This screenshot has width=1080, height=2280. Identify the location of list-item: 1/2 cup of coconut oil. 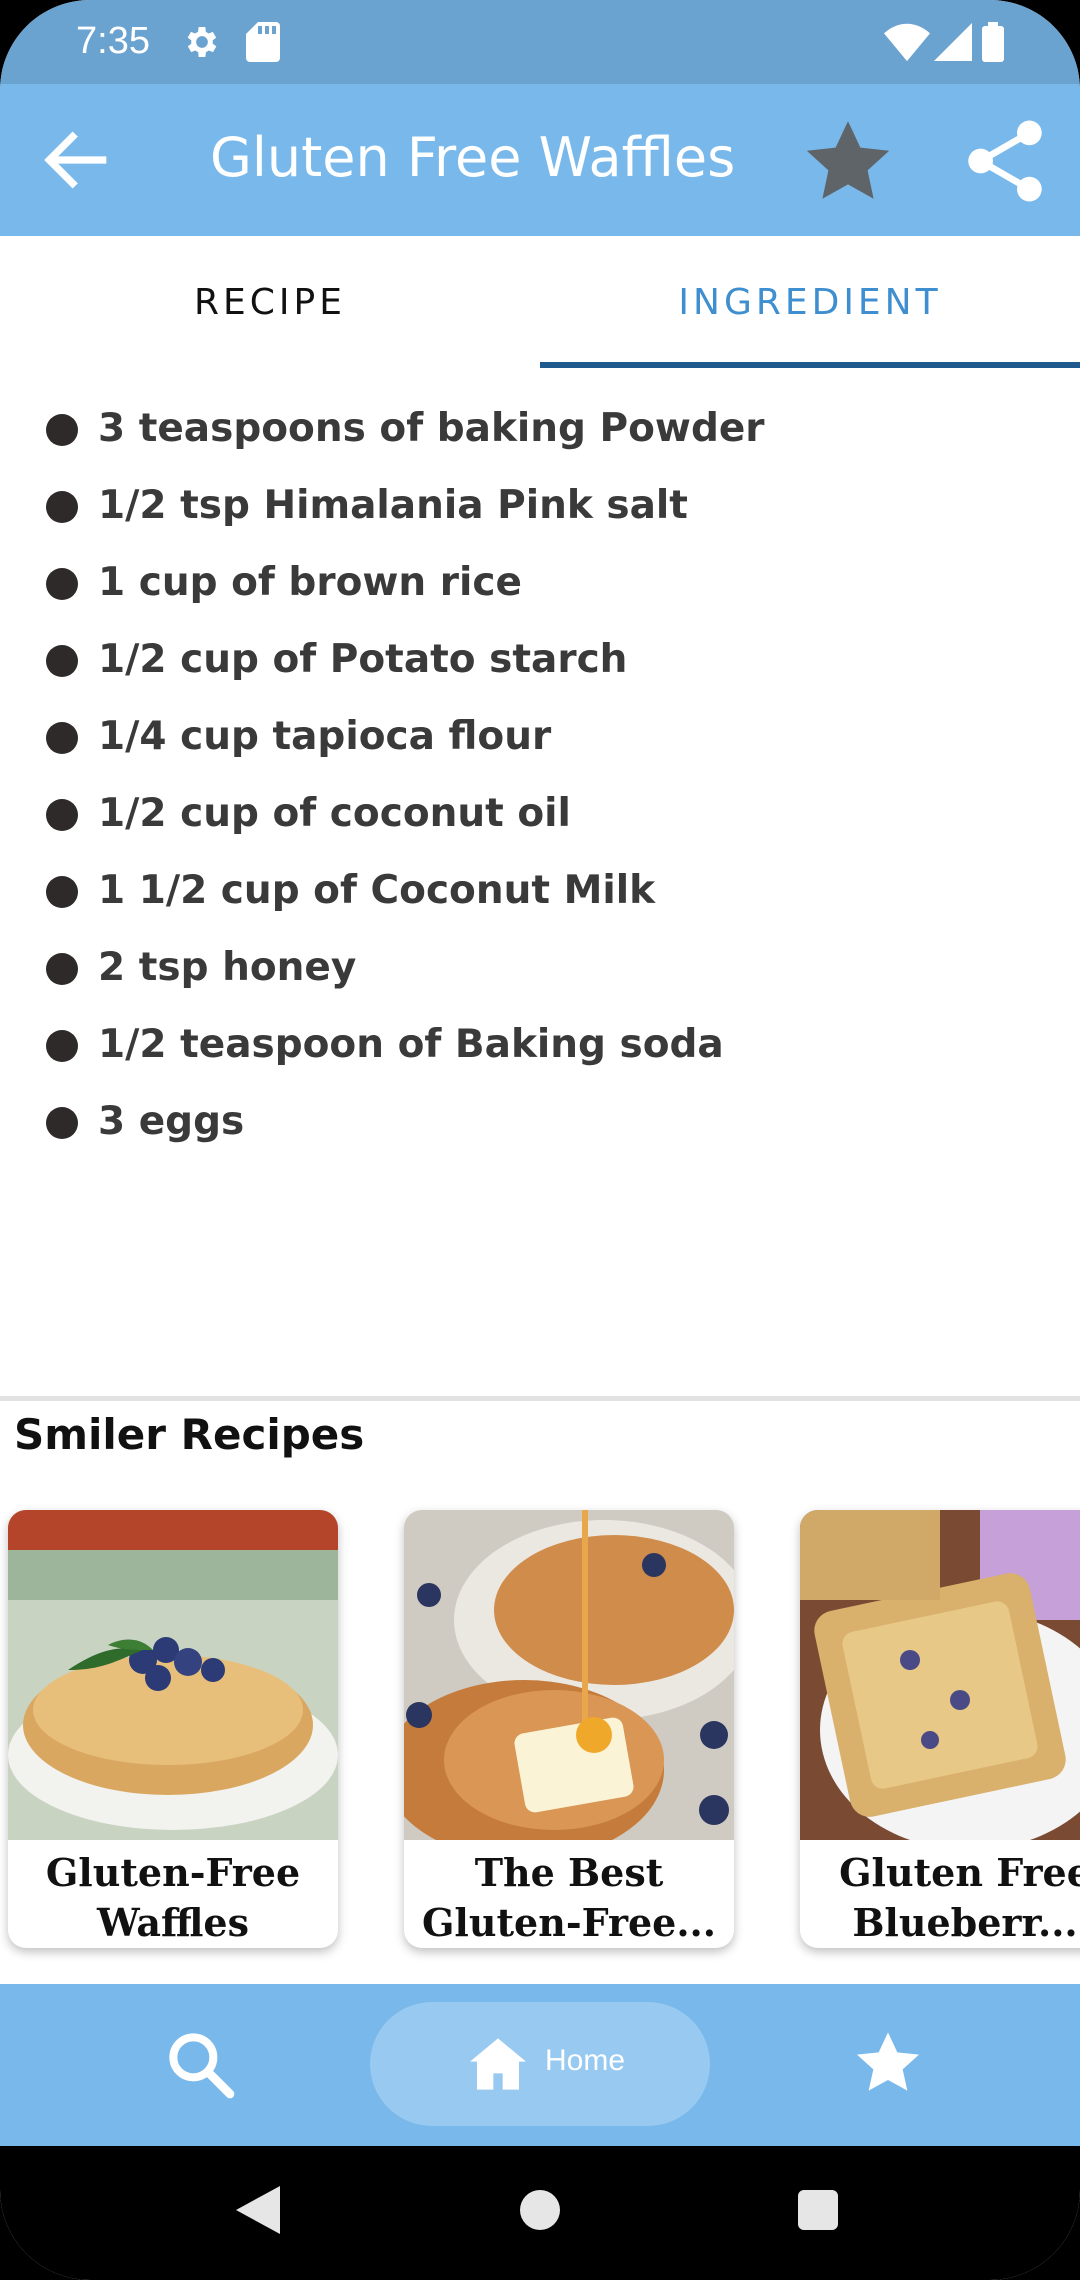
(540, 823).